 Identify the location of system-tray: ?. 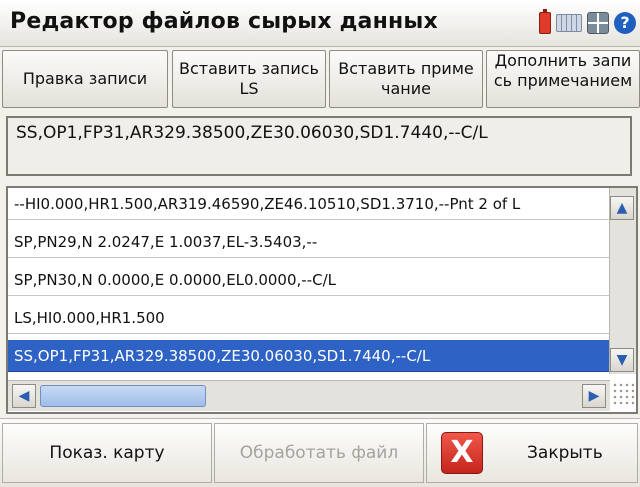
(587, 21).